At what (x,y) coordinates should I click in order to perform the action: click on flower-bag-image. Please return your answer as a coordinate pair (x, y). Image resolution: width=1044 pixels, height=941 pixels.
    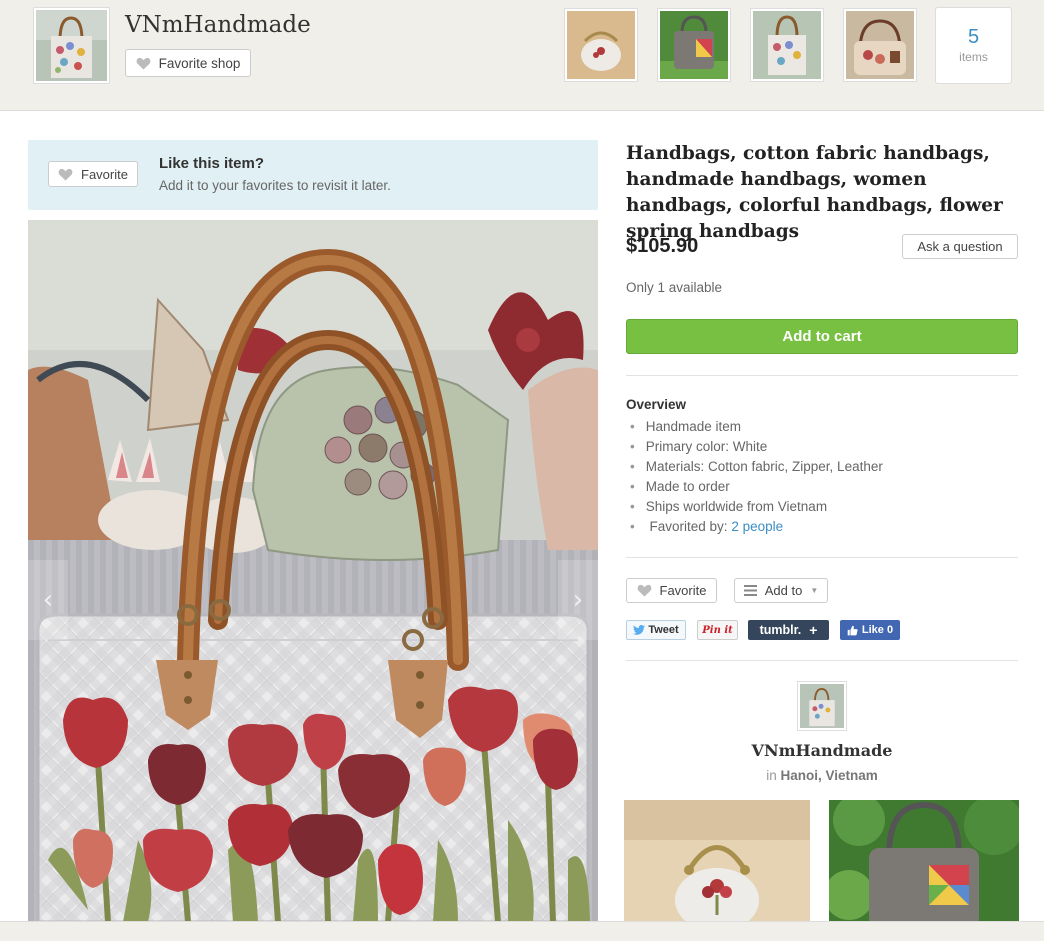
    Looking at the image, I should click on (880, 45).